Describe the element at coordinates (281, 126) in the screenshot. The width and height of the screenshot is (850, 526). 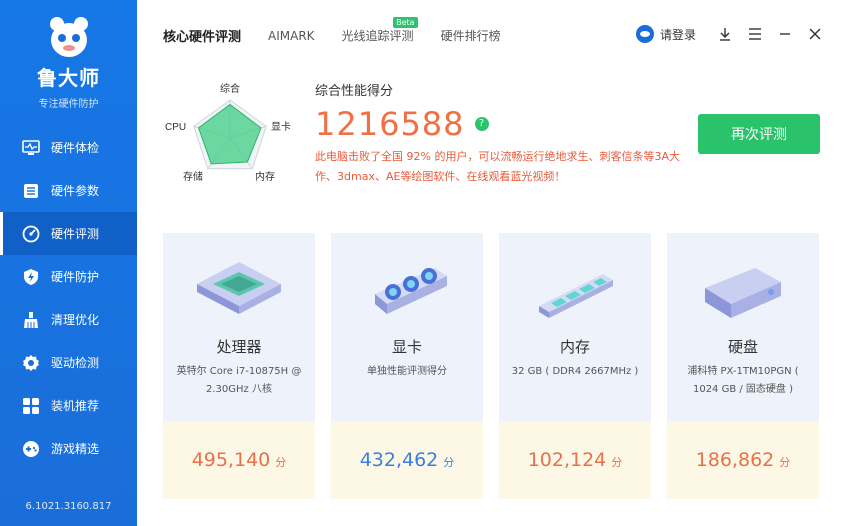
I see `radar-label-gpu: 显卡` at that location.